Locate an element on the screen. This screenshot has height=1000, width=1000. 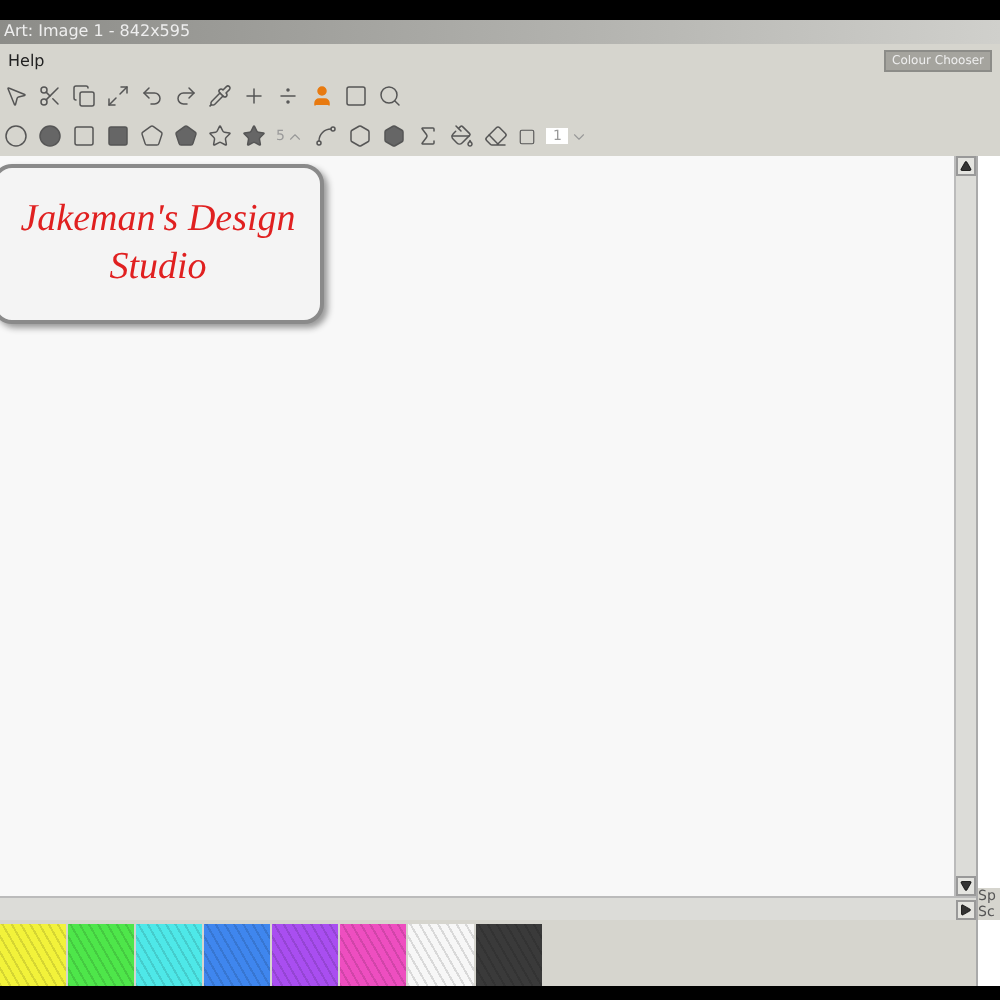
menu-item: Help is located at coordinates (26, 60).